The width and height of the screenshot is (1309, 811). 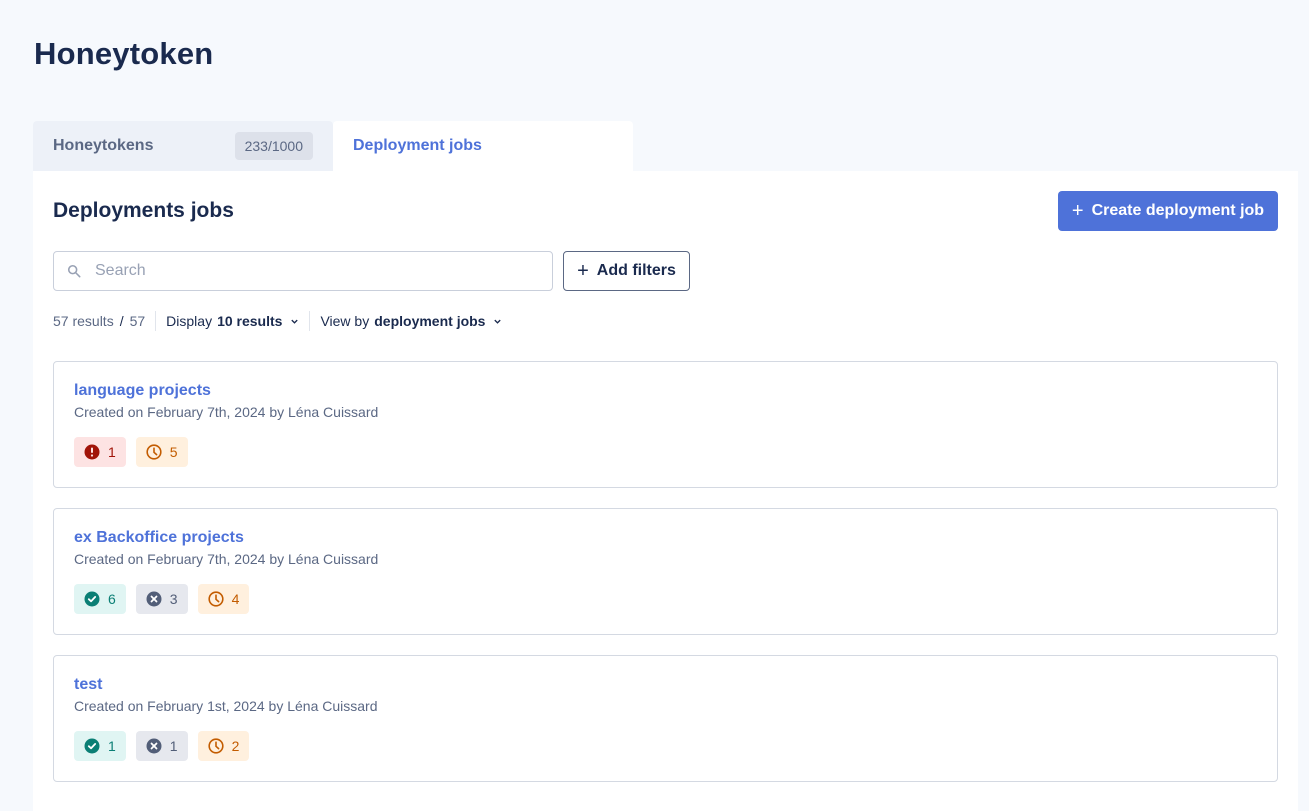 I want to click on tab-bar: Honeytokens 233/1000 Deployment jobs, so click(x=333, y=146).